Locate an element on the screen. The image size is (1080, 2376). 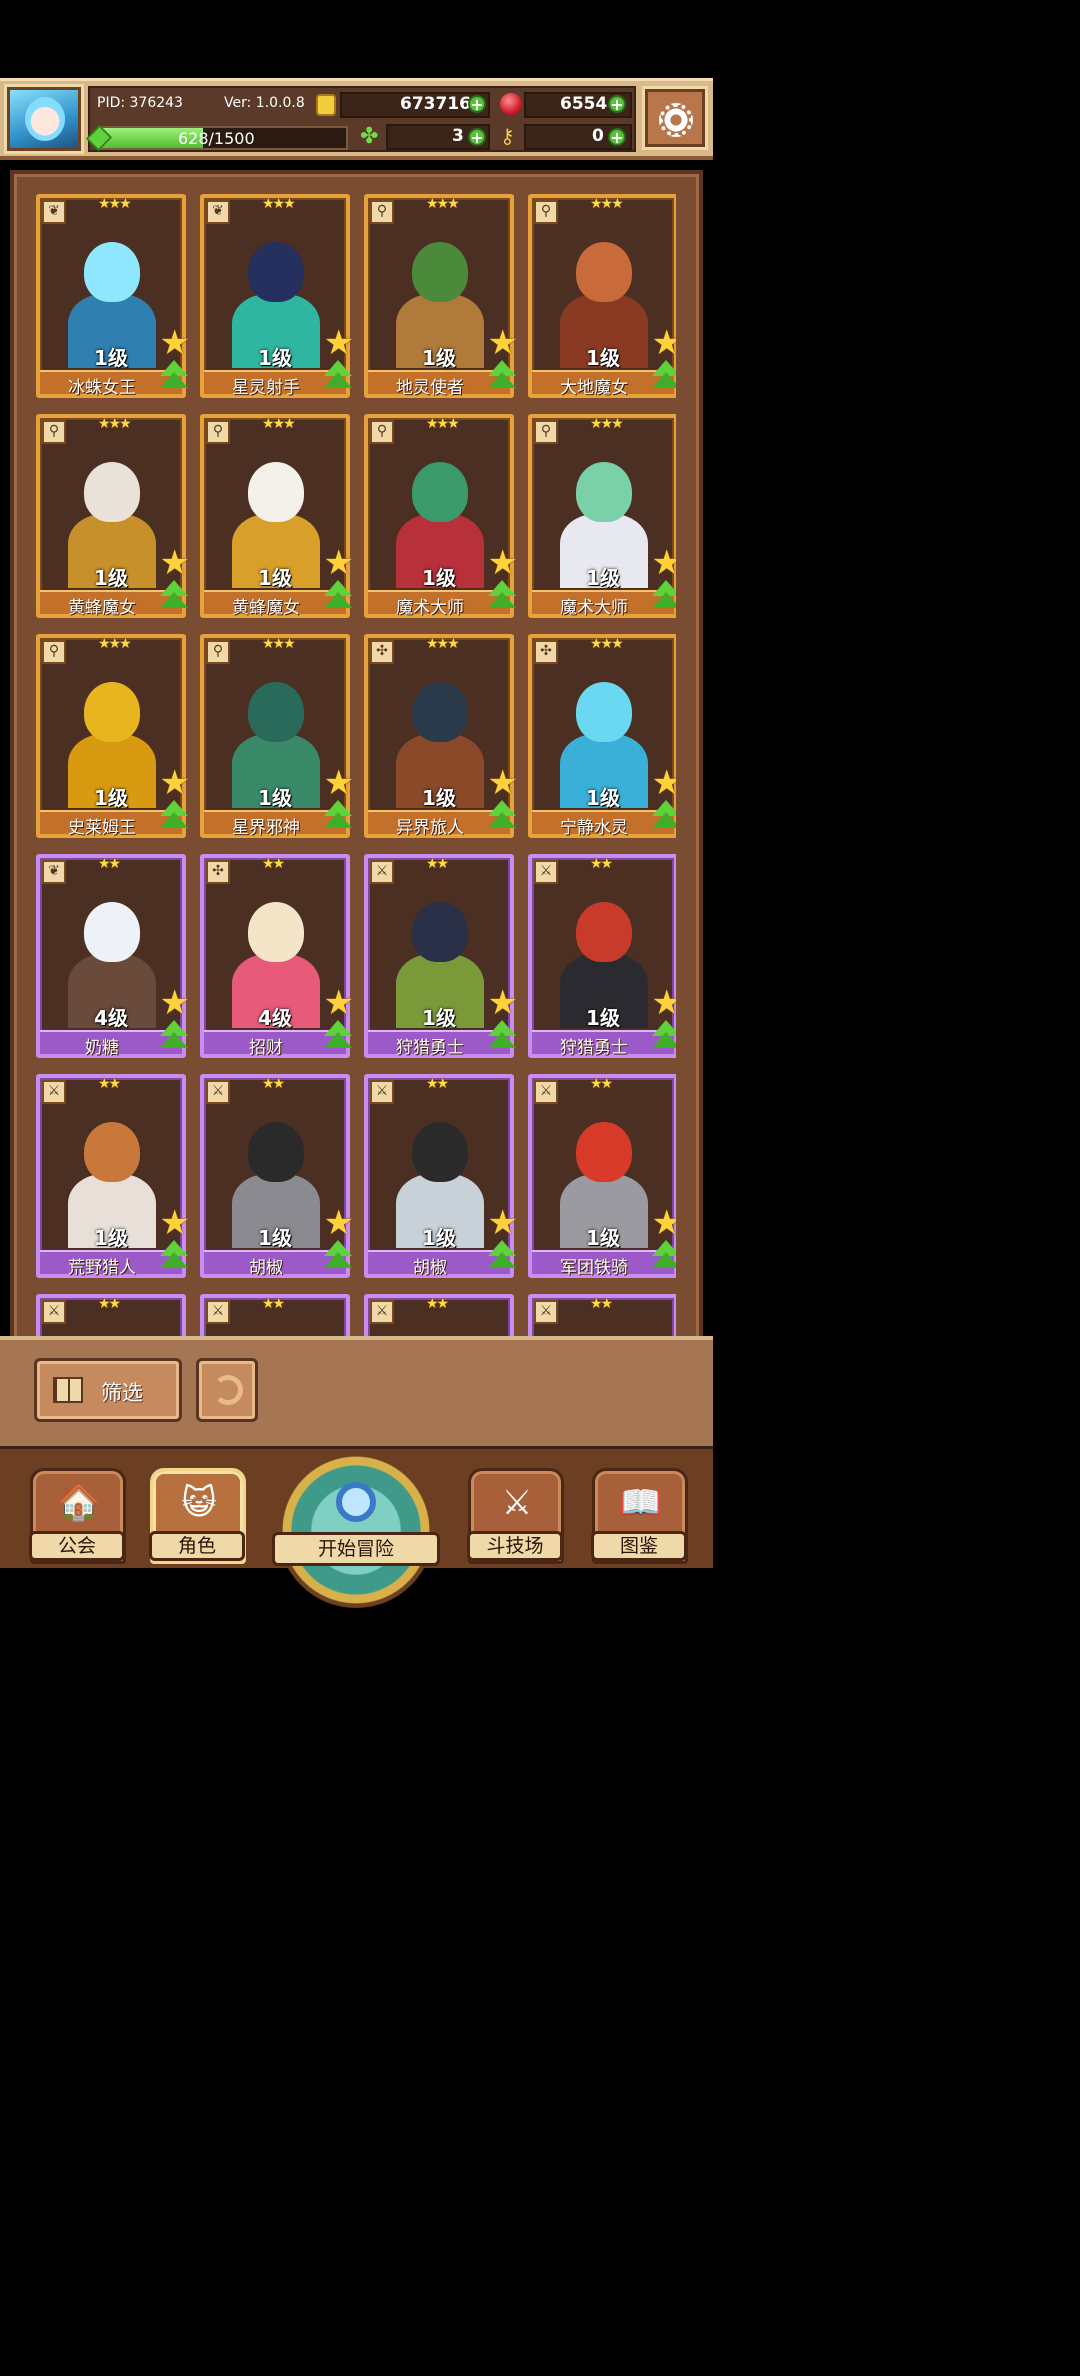
nav-tab-codex: 📖 图鉴 is located at coordinates (639, 1516).